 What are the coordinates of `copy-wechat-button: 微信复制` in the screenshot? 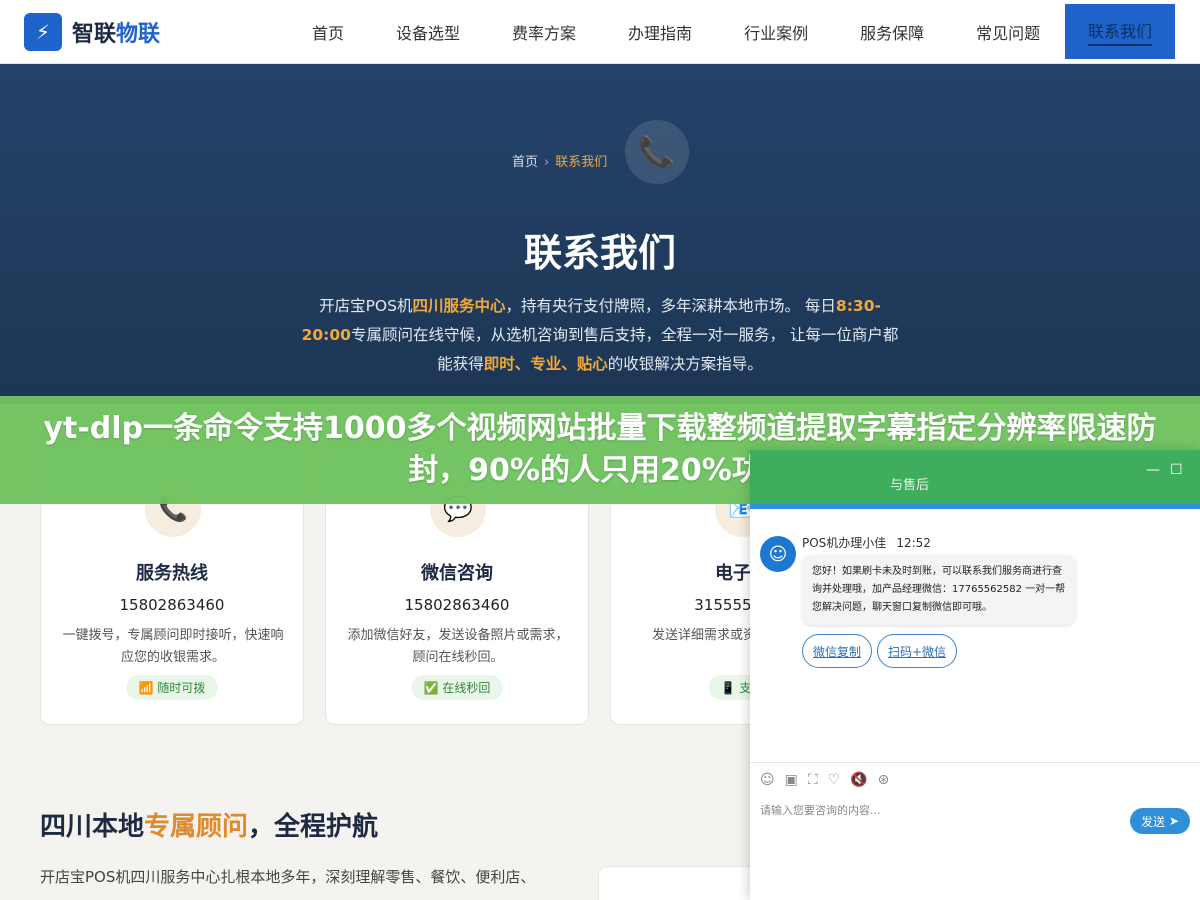 It's located at (837, 651).